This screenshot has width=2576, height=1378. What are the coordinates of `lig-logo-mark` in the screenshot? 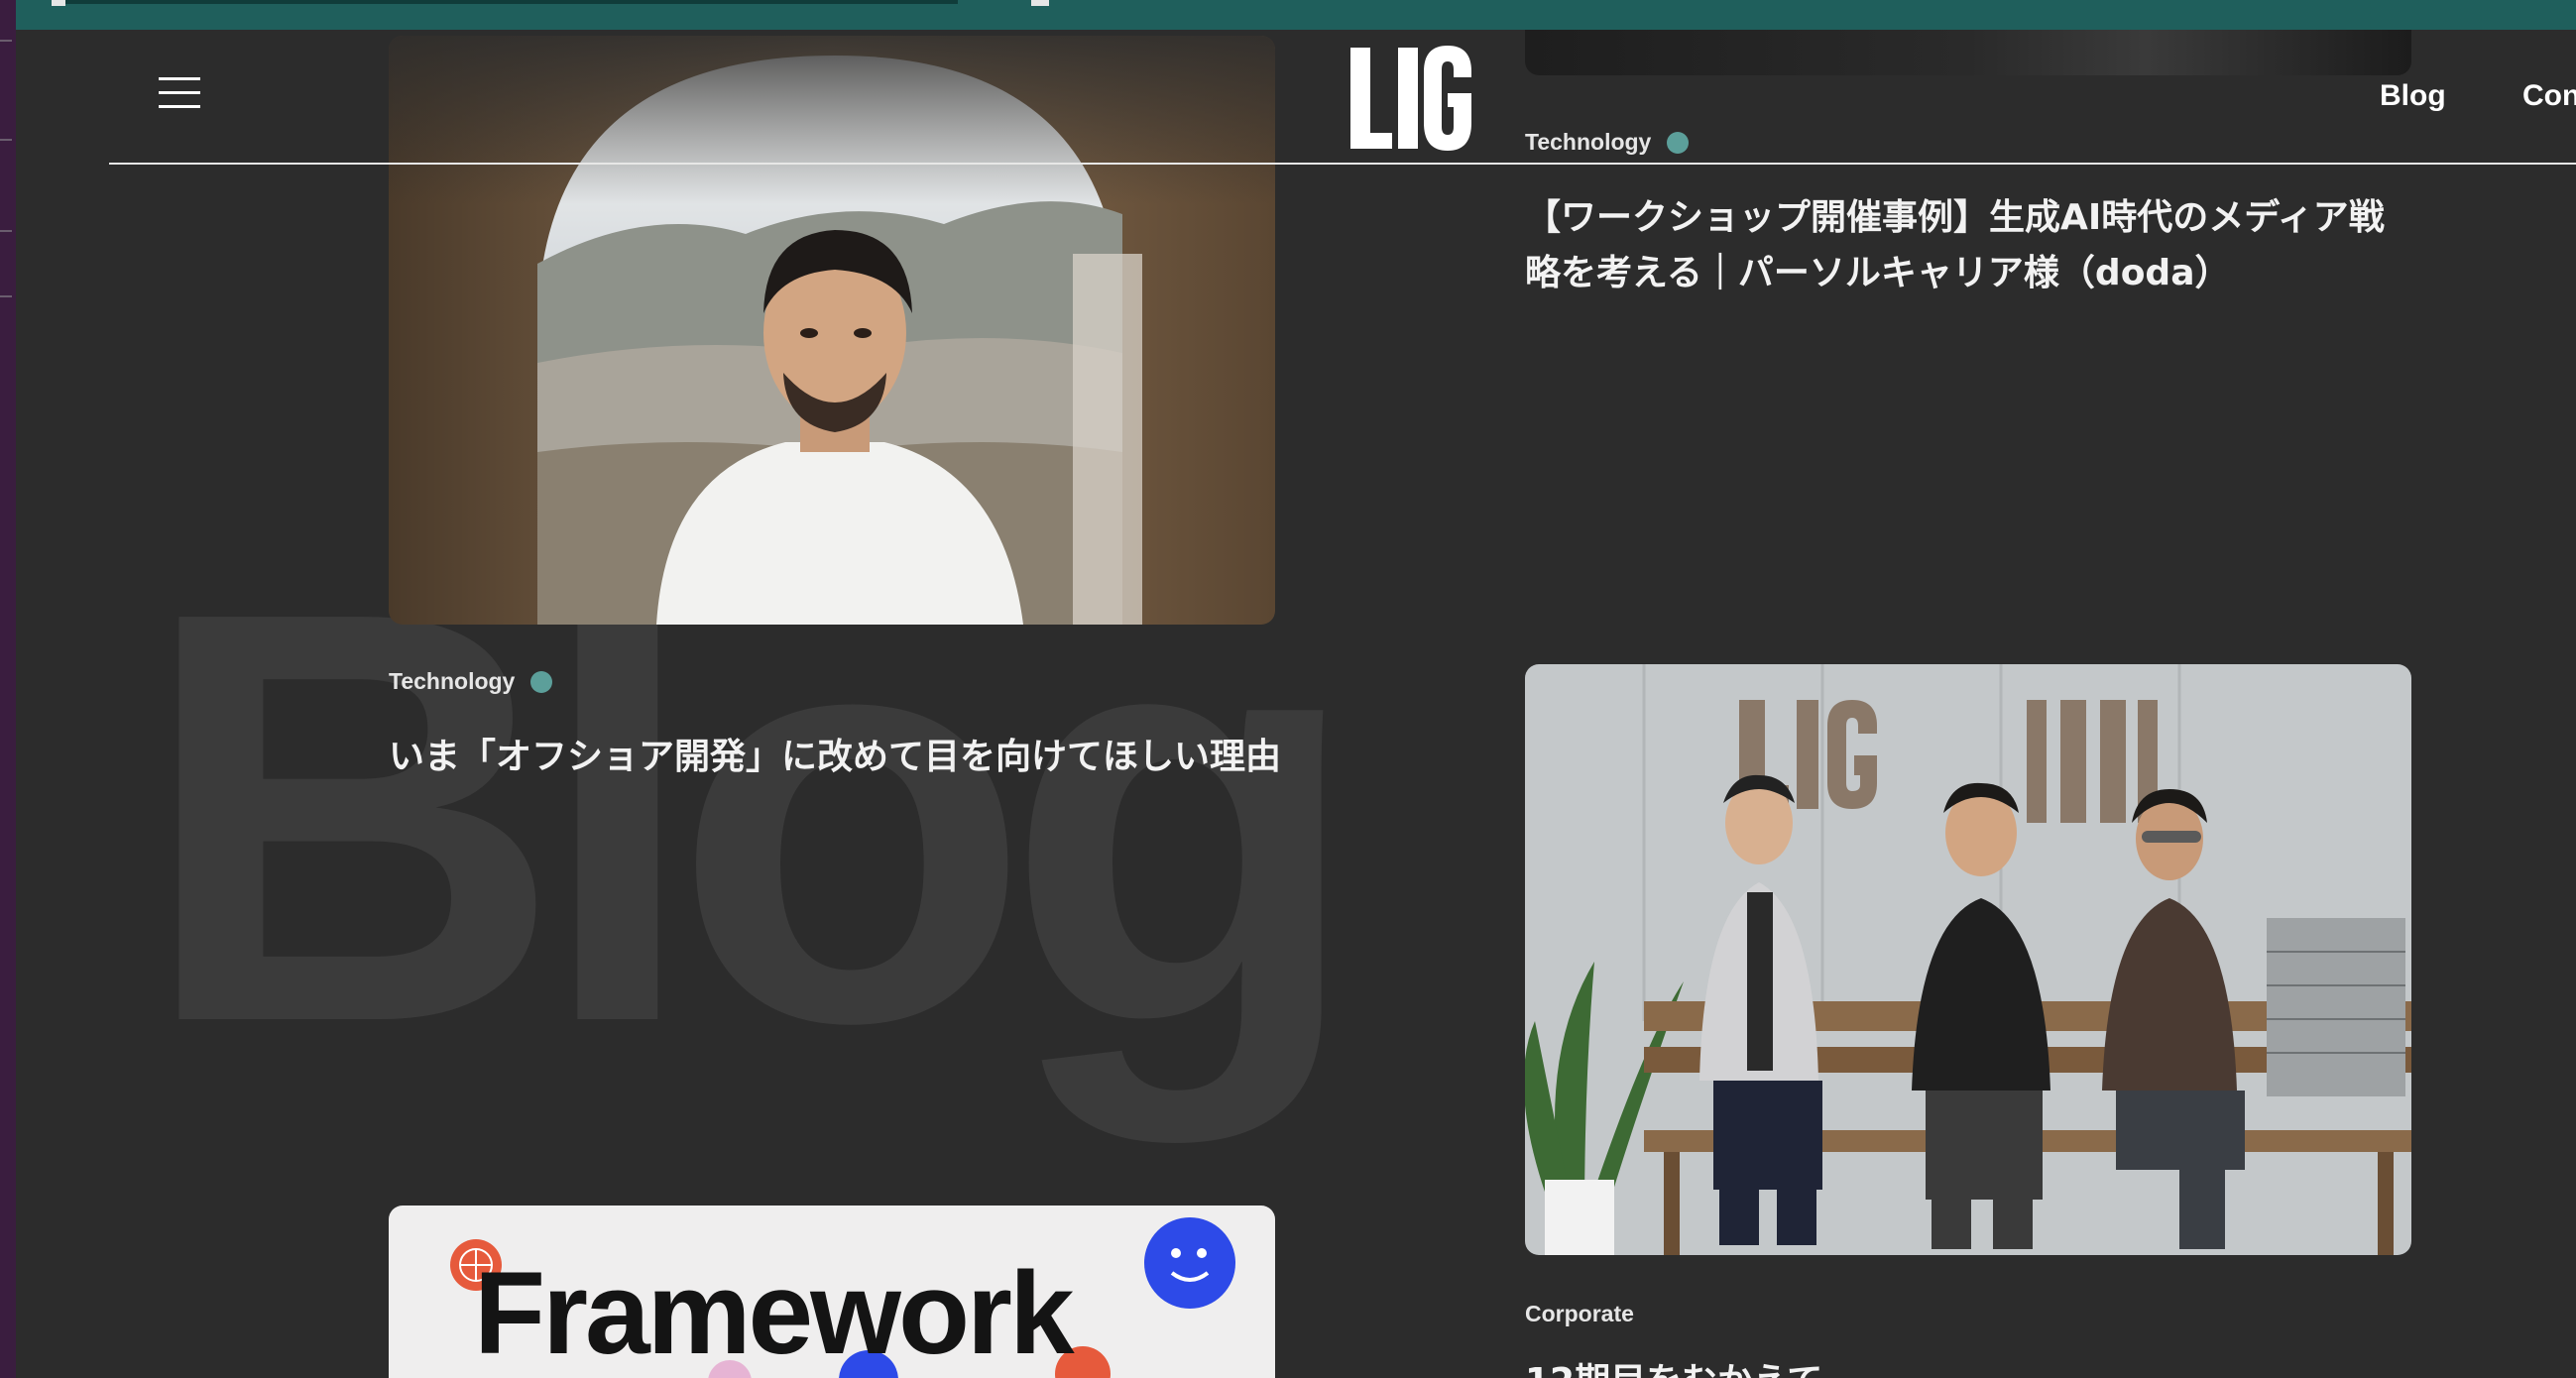 It's located at (1410, 98).